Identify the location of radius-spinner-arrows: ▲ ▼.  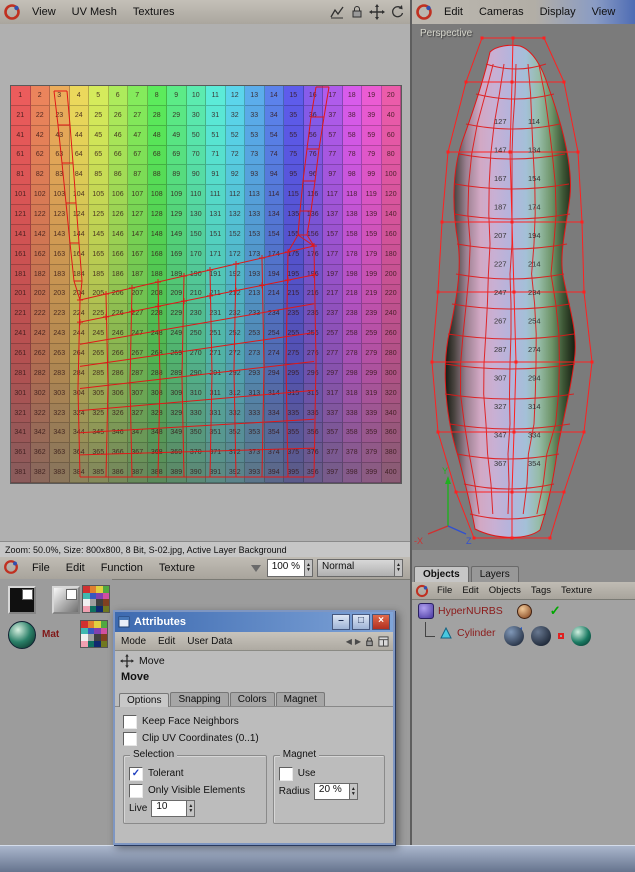
(352, 791).